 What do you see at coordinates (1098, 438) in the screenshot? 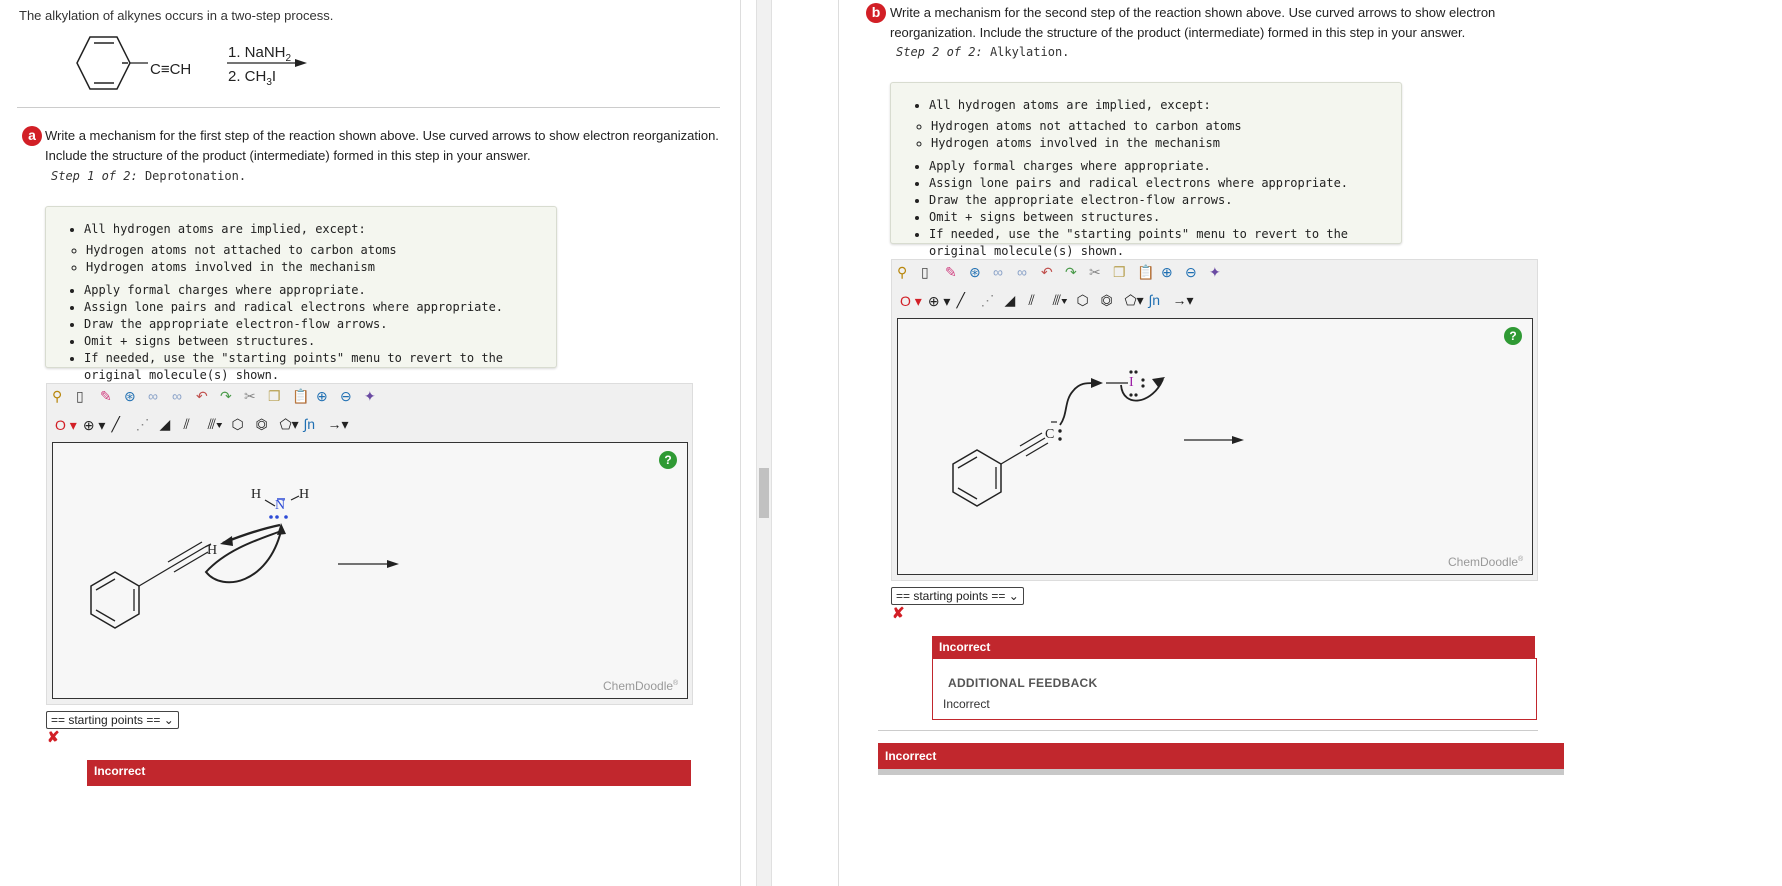
I see `mechanism-drawing-b` at bounding box center [1098, 438].